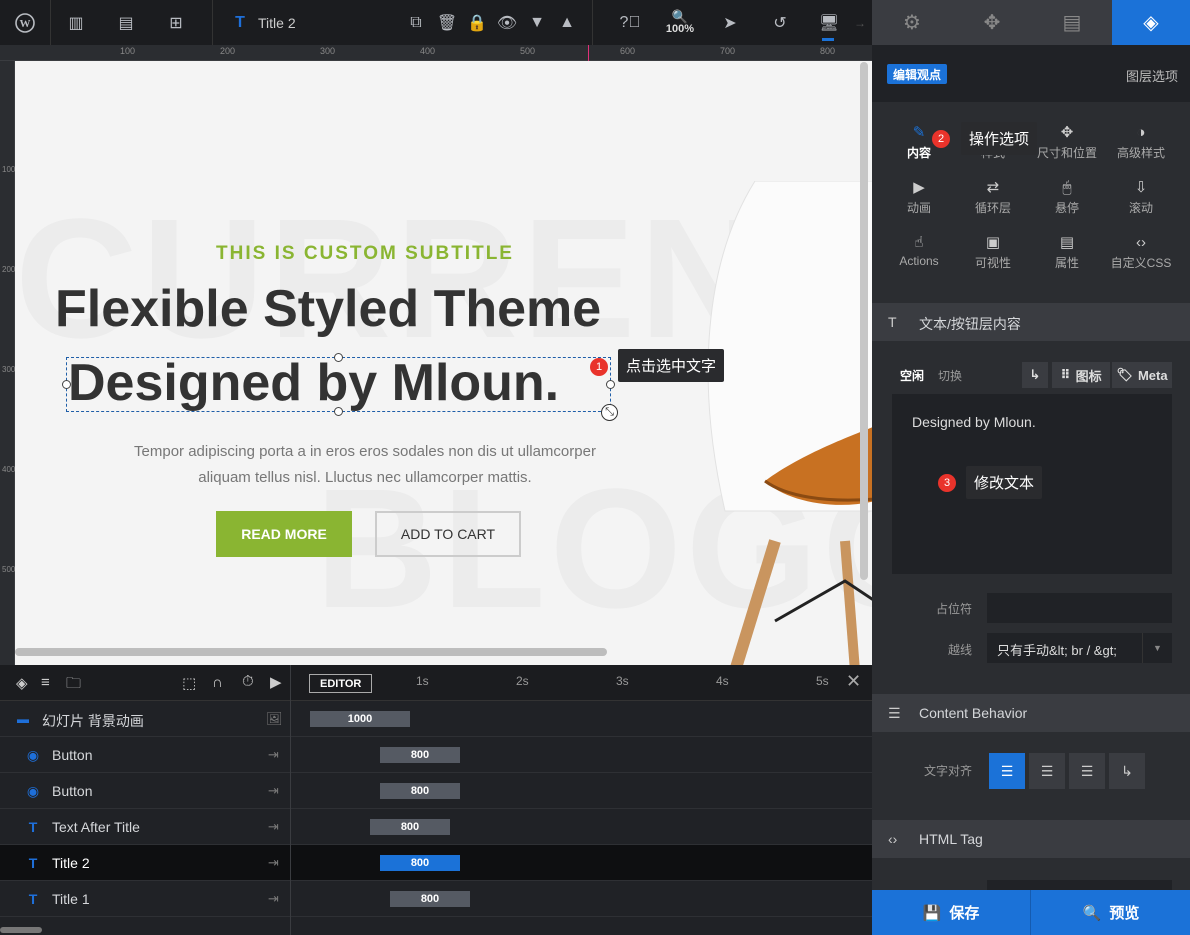 This screenshot has height=935, width=1190. I want to click on wrap-select: 只有手动&lt; br / &gt; ▼, so click(1079, 648).